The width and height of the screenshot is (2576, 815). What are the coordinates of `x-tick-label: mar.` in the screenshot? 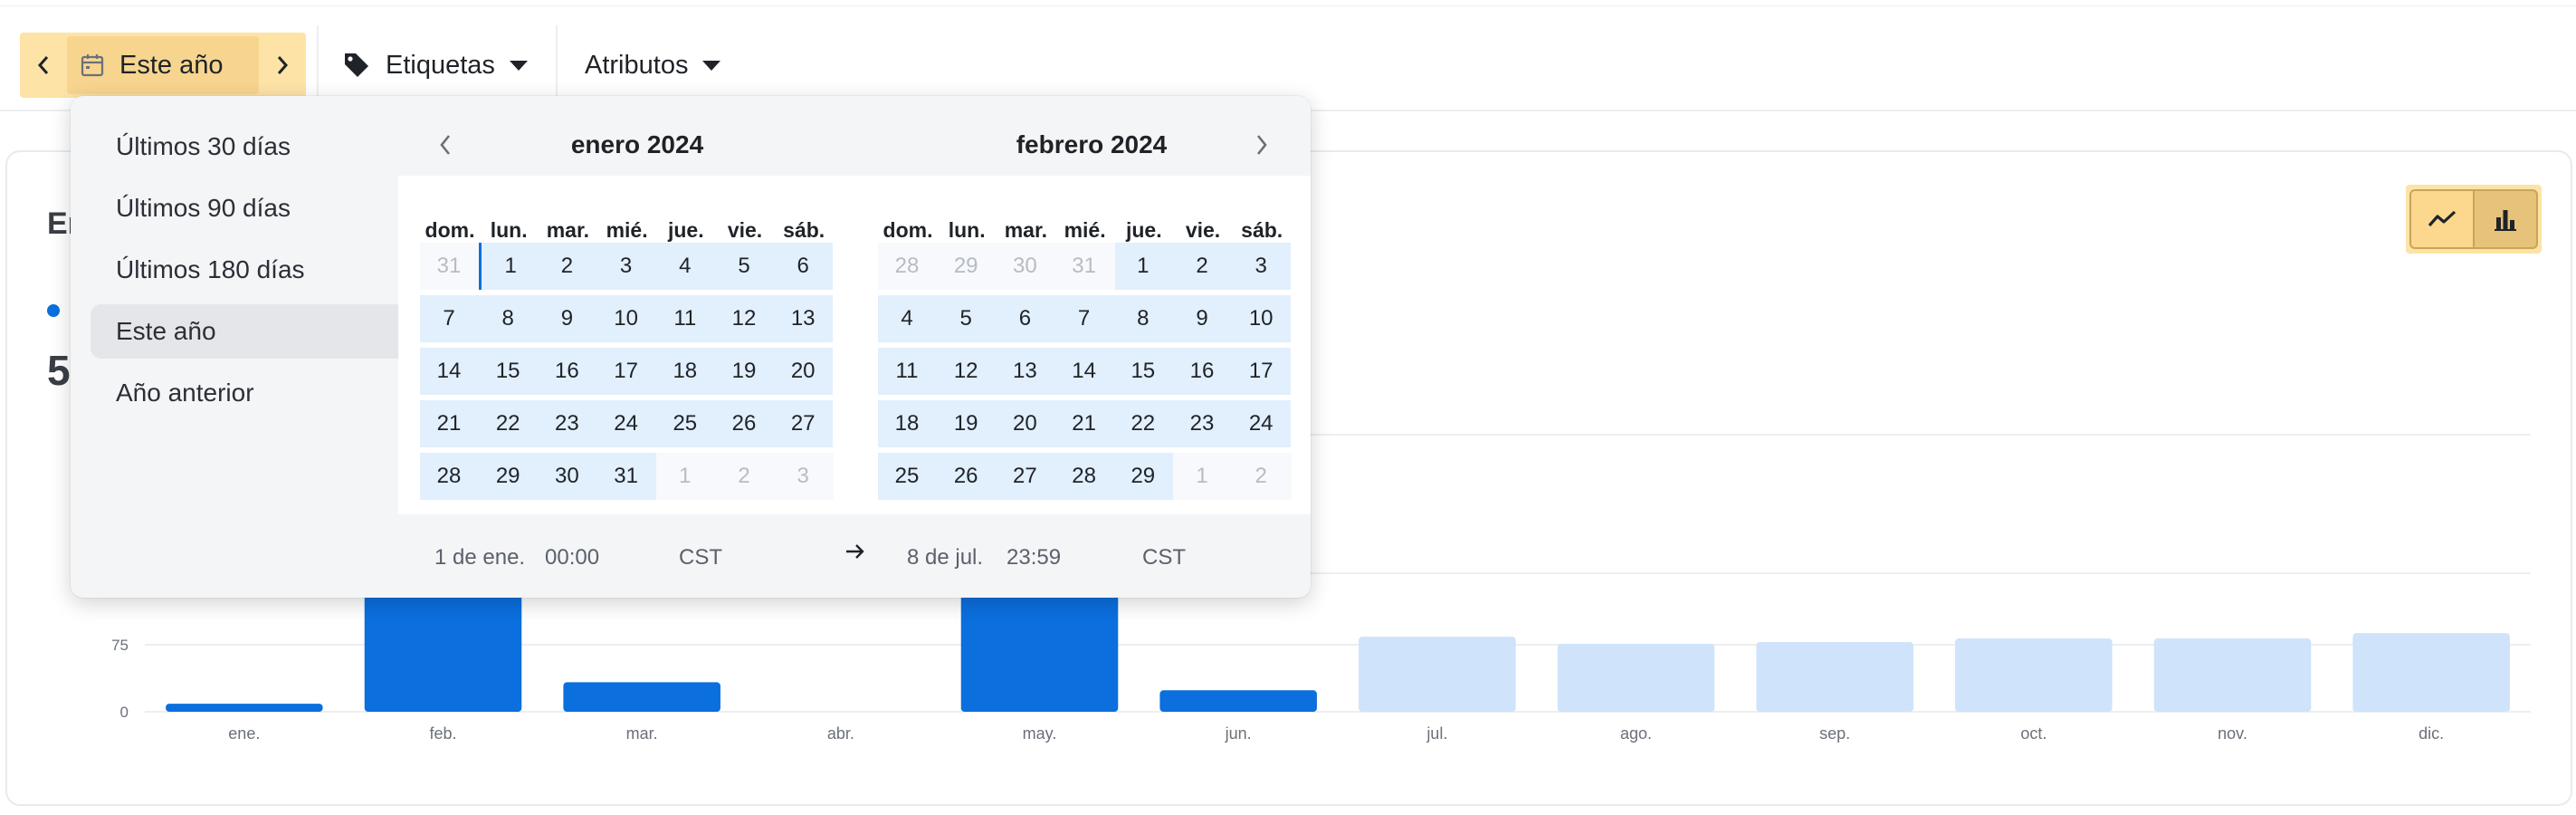 It's located at (642, 733).